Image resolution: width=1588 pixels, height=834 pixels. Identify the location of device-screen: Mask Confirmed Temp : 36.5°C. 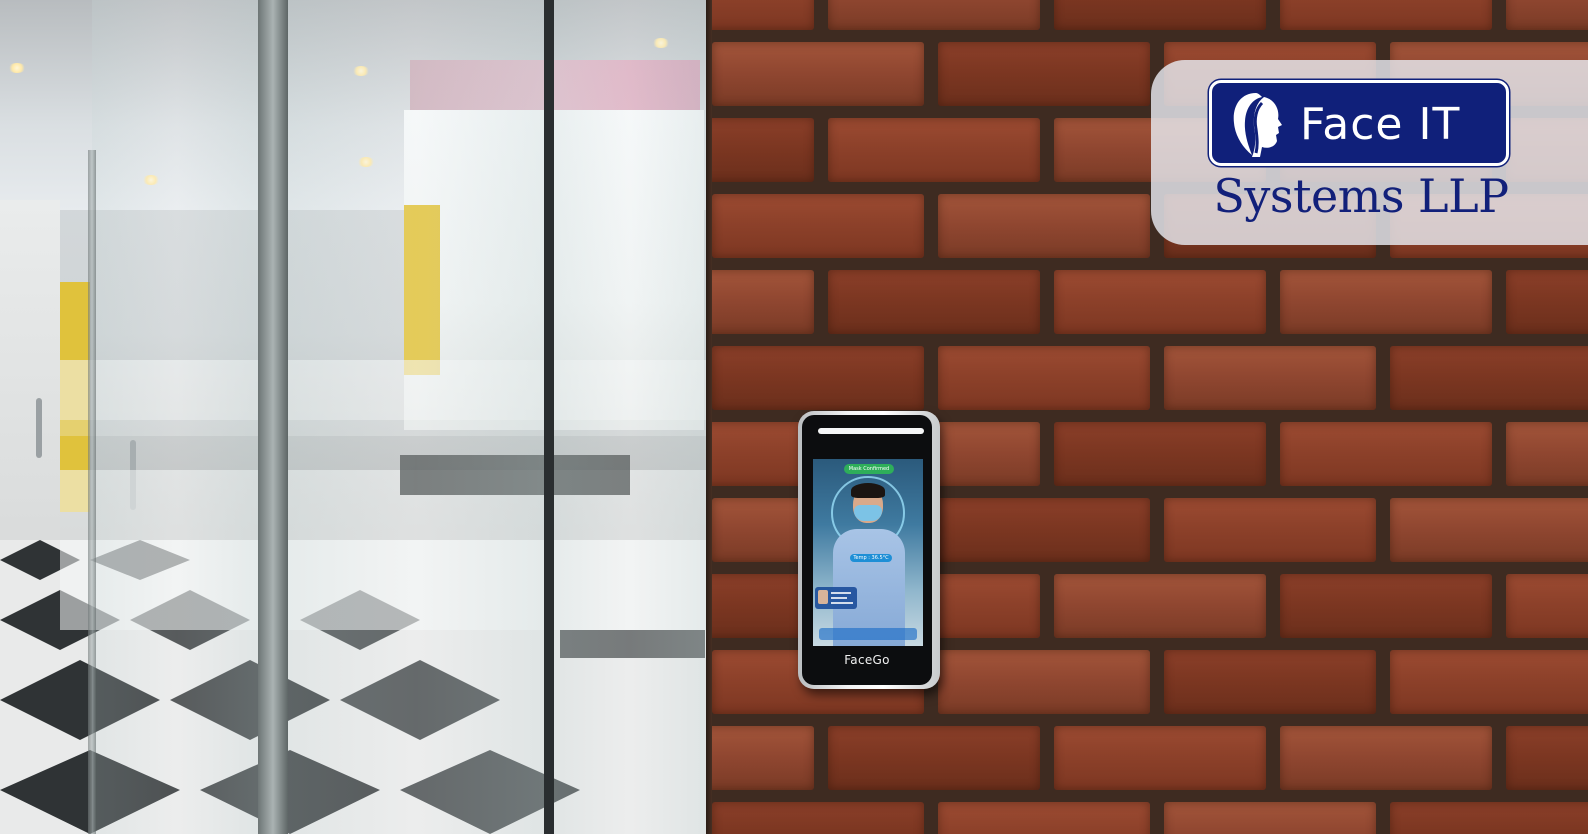
(868, 552).